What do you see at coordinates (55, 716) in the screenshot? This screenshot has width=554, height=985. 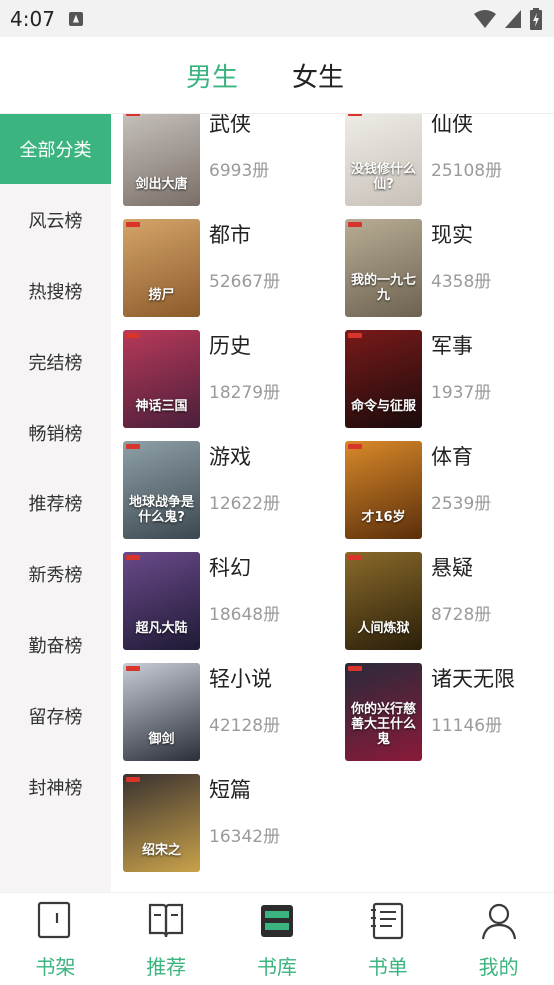 I see `sidebar-item-retention: 留存榜` at bounding box center [55, 716].